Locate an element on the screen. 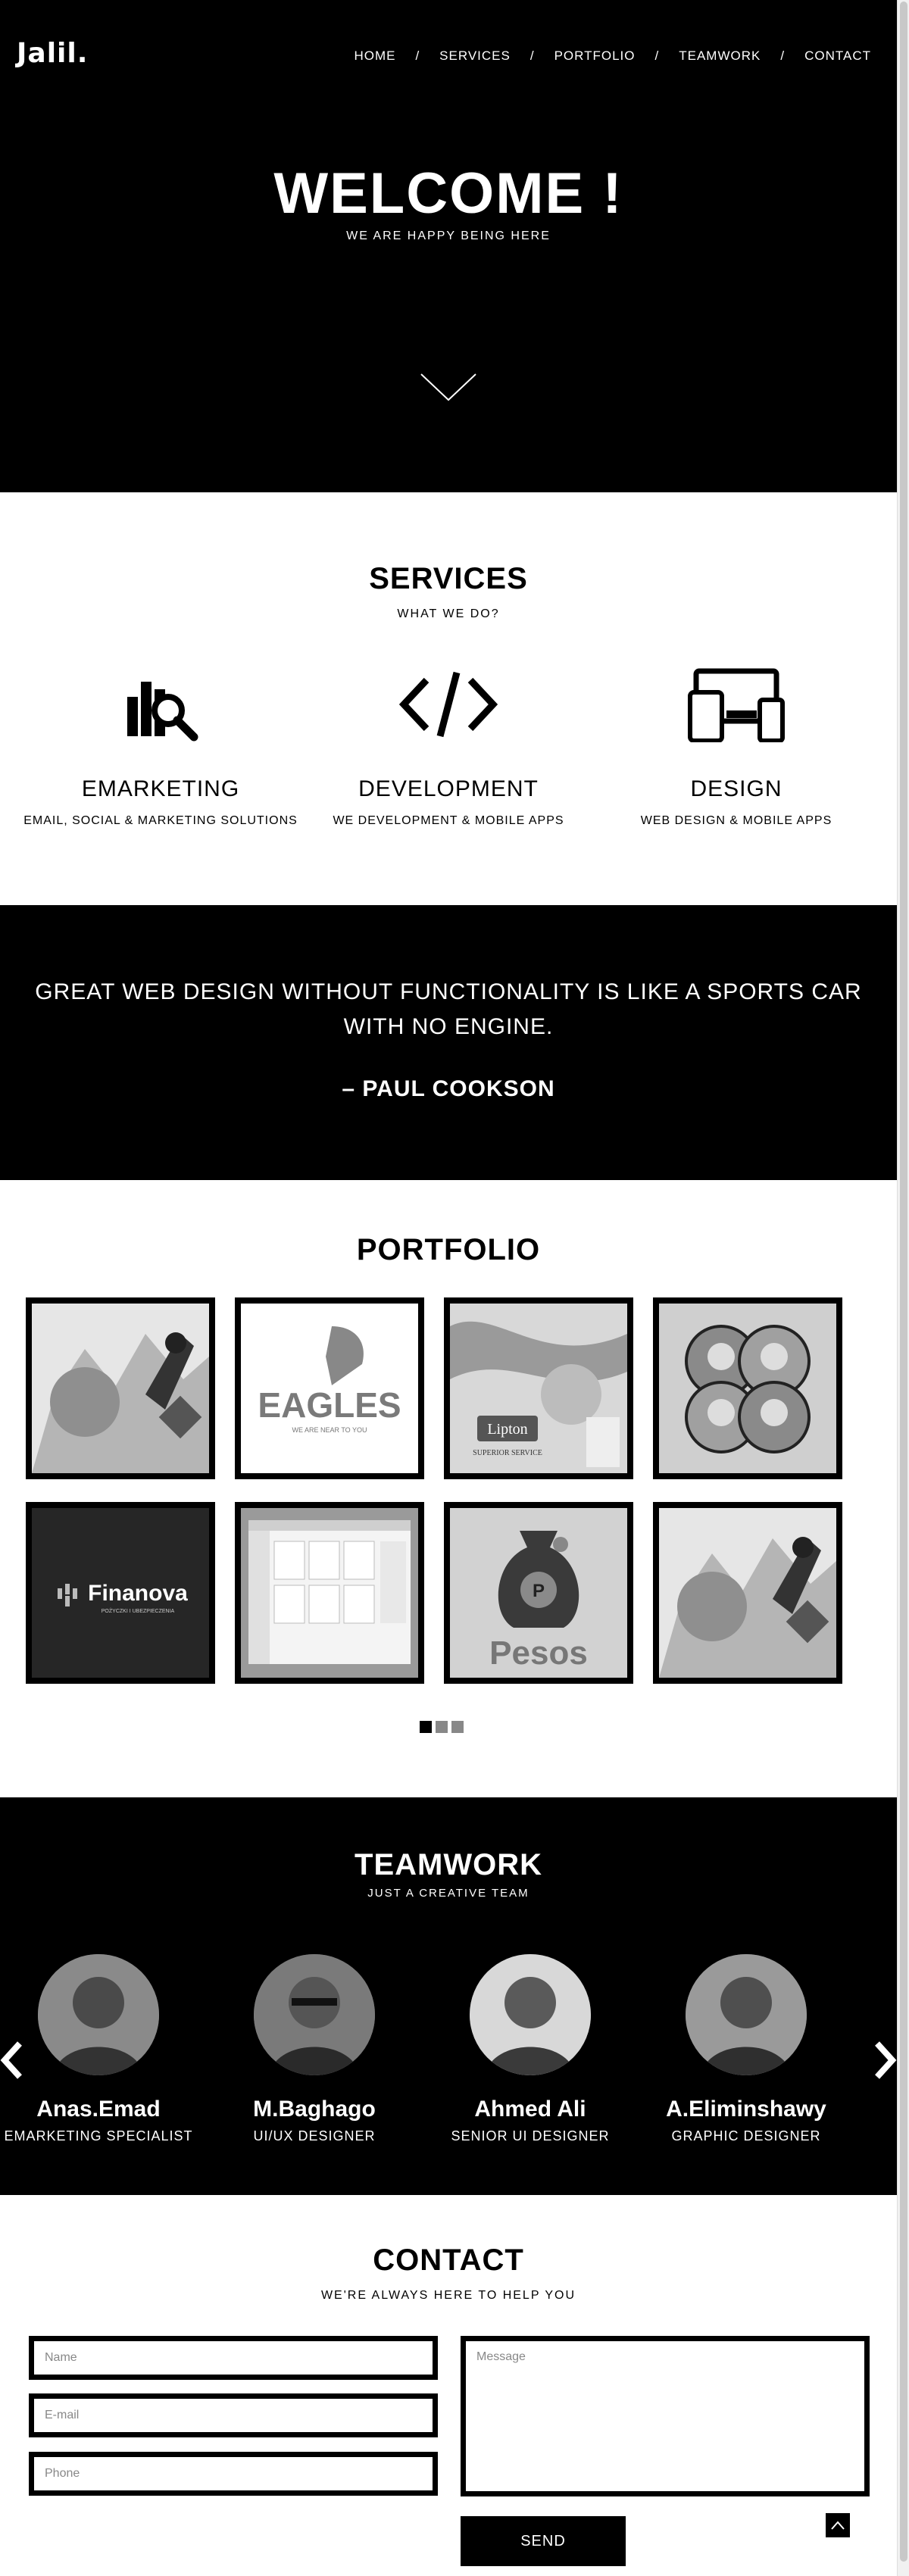  portfolio-item: Lipton SUPERIOR SERVICE is located at coordinates (538, 1388).